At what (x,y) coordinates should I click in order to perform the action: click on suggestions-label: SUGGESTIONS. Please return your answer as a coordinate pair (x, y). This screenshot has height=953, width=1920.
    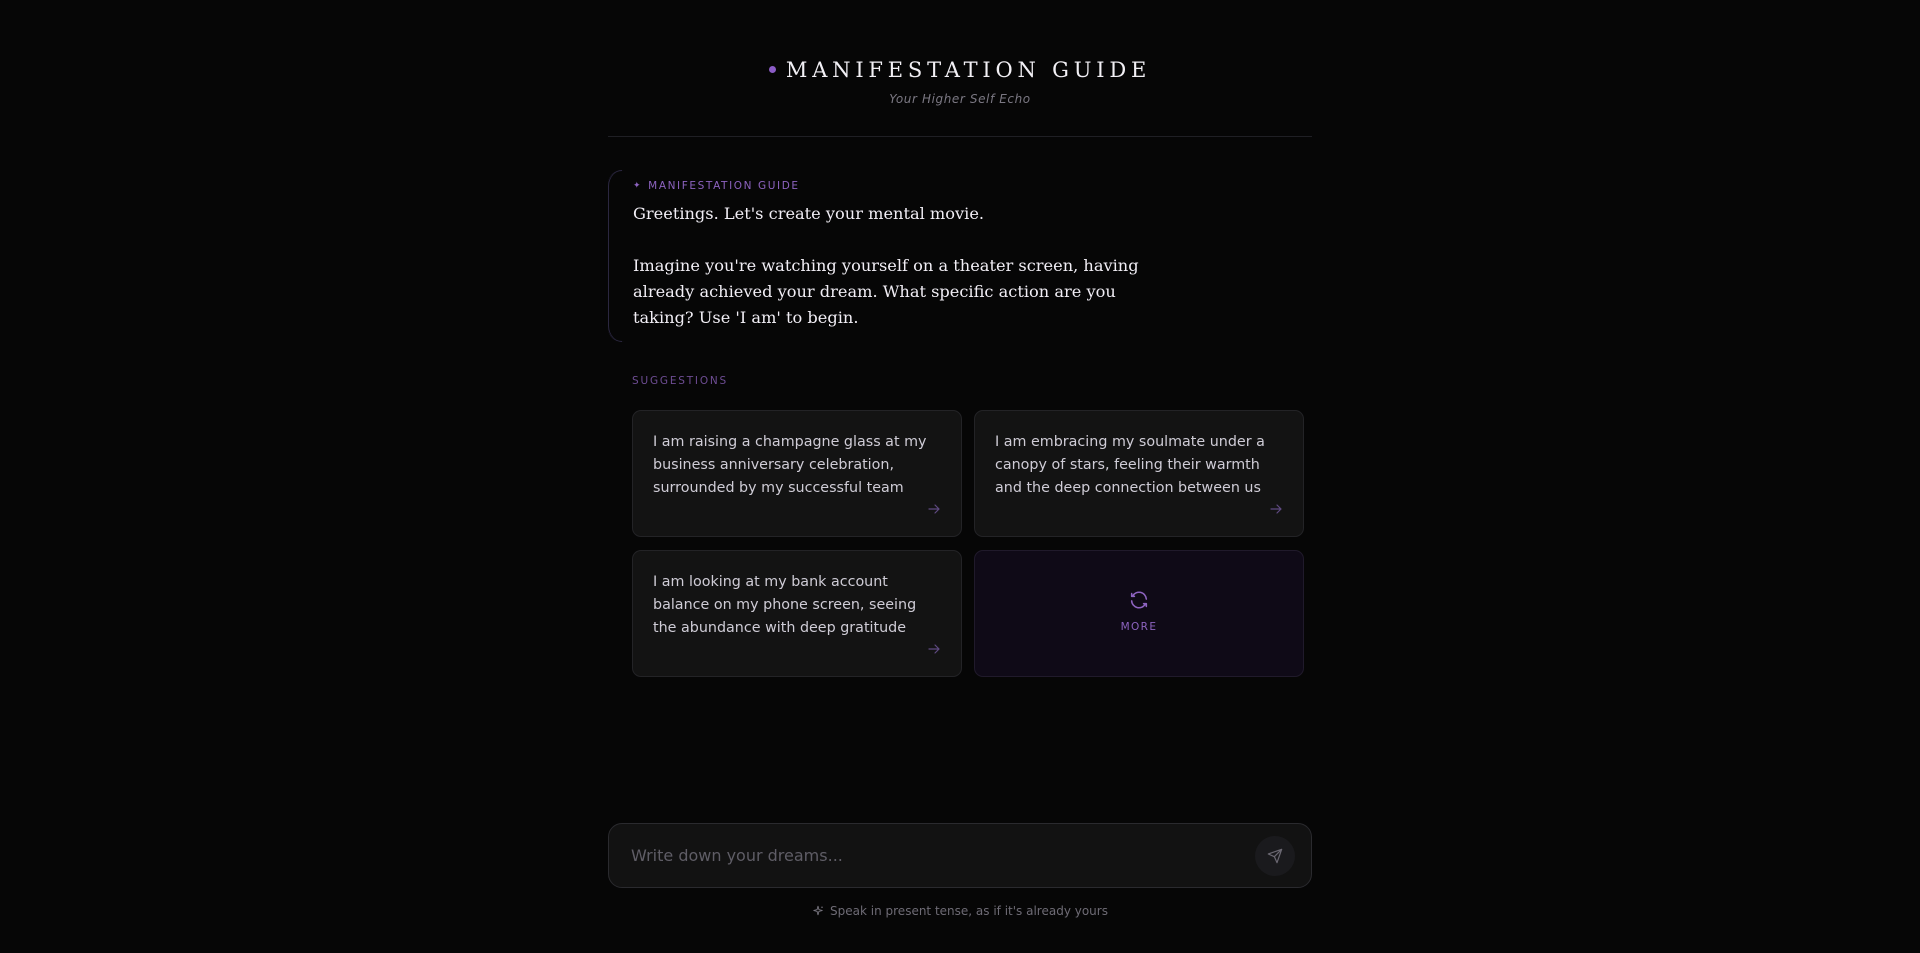
    Looking at the image, I should click on (680, 381).